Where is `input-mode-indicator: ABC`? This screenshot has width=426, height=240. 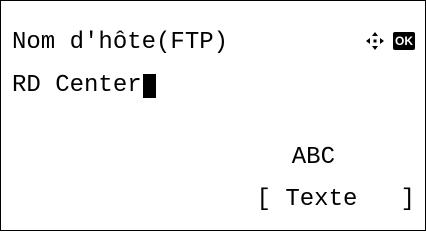 input-mode-indicator: ABC is located at coordinates (313, 157).